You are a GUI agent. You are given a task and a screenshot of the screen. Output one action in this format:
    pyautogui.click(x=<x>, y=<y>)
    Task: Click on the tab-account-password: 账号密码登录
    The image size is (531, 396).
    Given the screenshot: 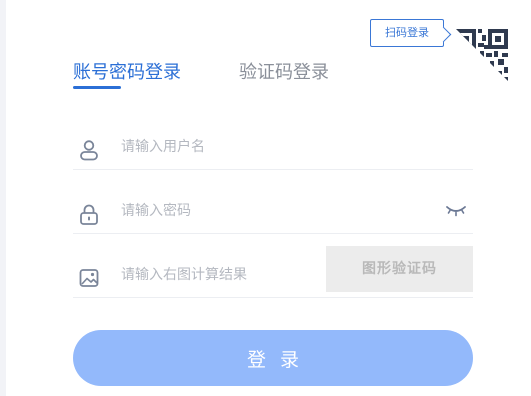 What is the action you would take?
    pyautogui.click(x=127, y=71)
    